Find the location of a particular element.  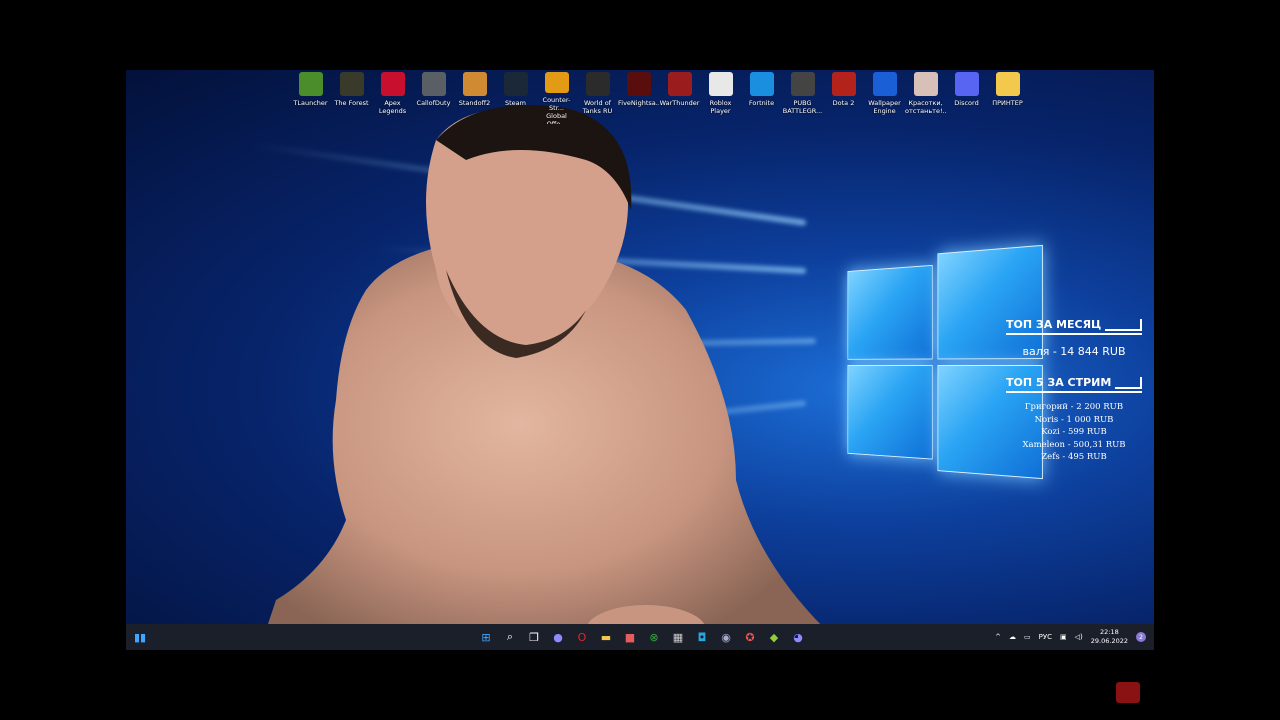

clock-time: 22:18 is located at coordinates (1109, 632).